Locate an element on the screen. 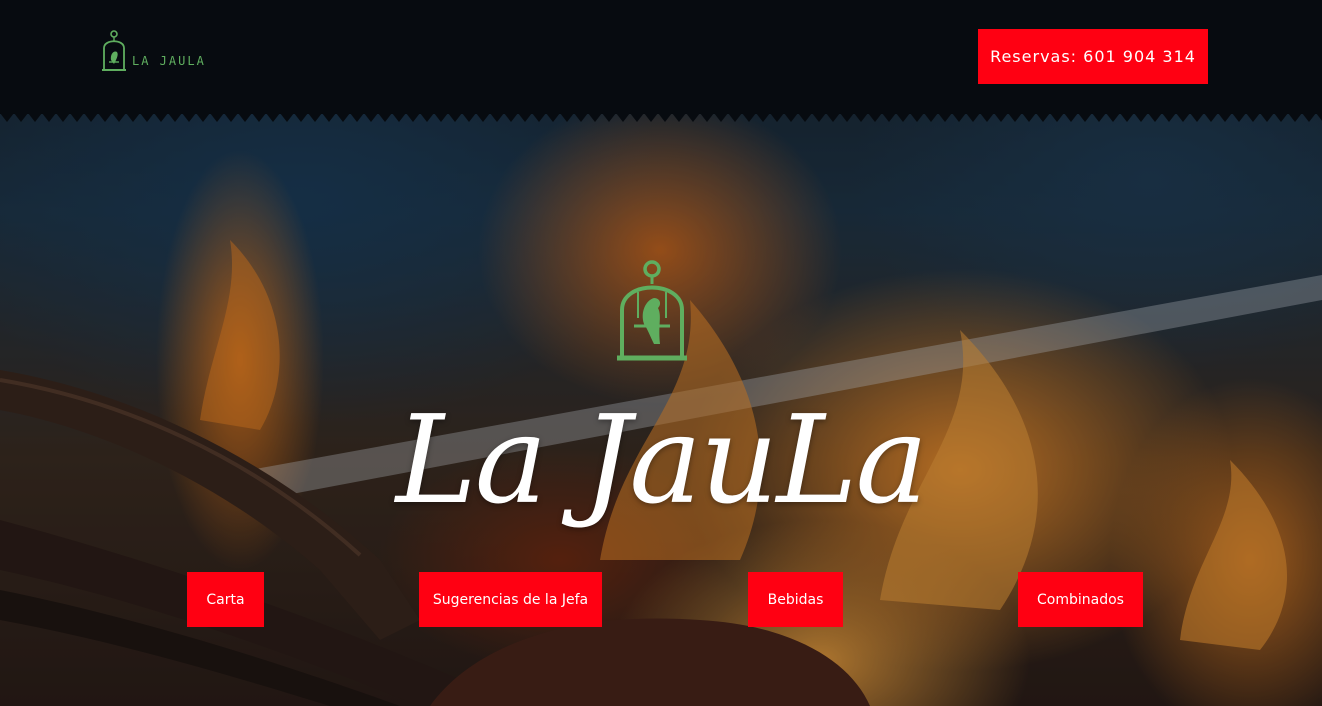 This screenshot has width=1322, height=706. menu-button-combinados: Combinados is located at coordinates (1080, 599).